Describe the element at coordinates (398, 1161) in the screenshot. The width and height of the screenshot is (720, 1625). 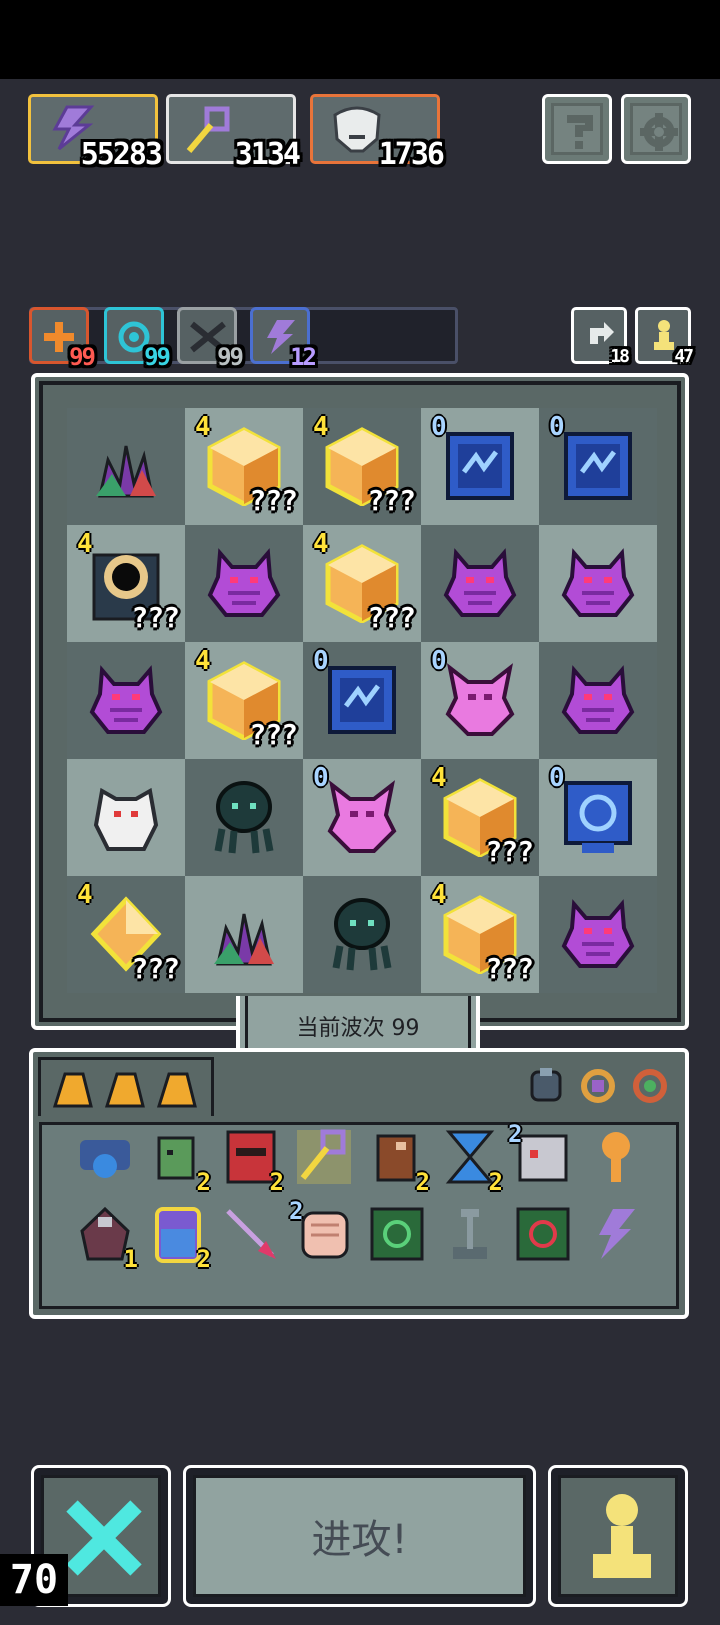
I see `brown-beast-item: 2` at that location.